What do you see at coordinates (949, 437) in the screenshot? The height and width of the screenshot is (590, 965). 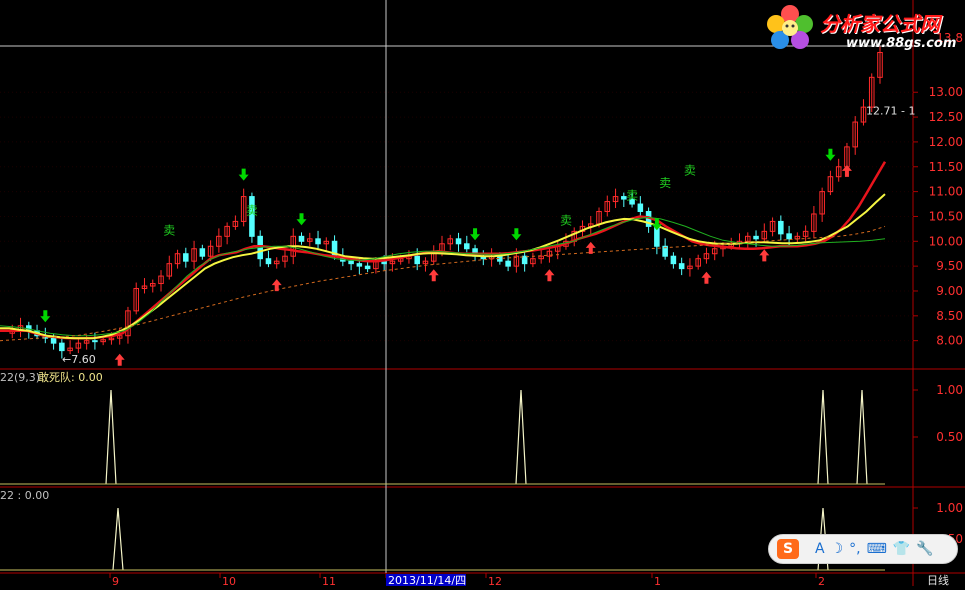 I see `y-tick-label: 0.50` at bounding box center [949, 437].